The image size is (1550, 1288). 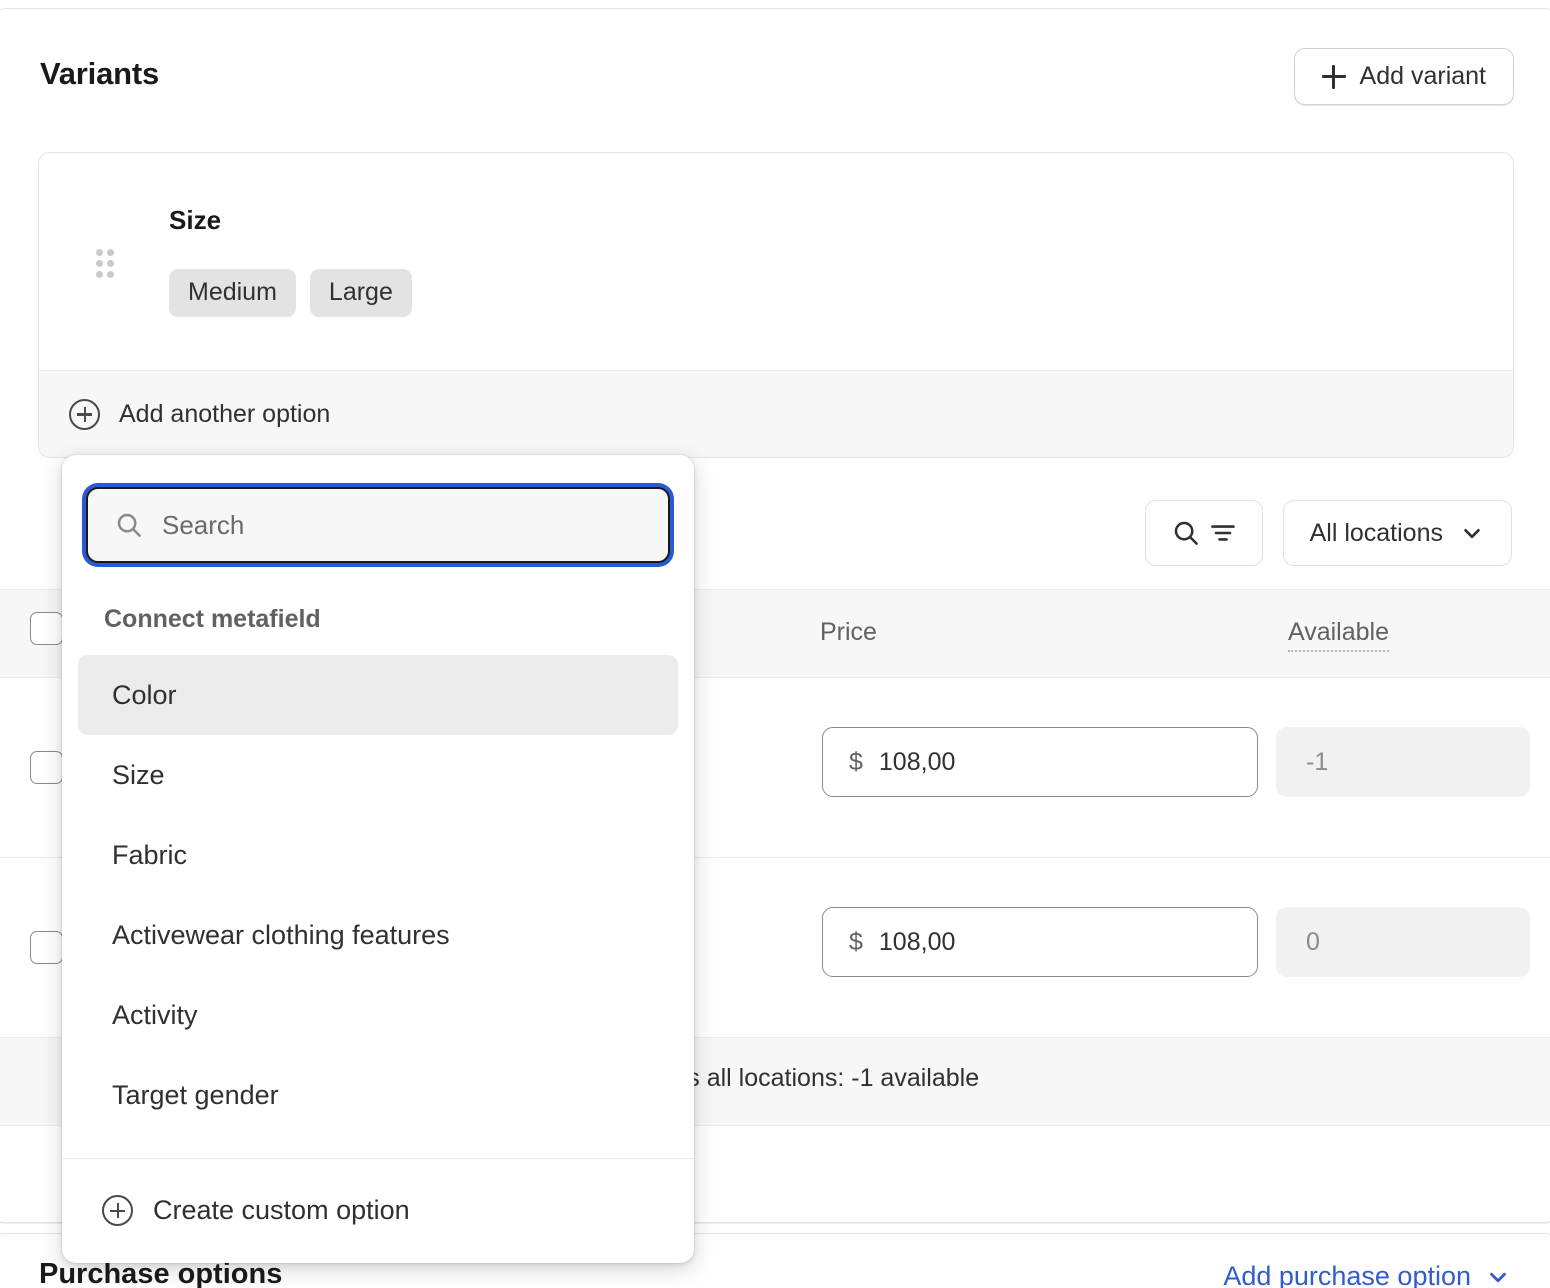 I want to click on option-value-pill: Large, so click(x=360, y=293).